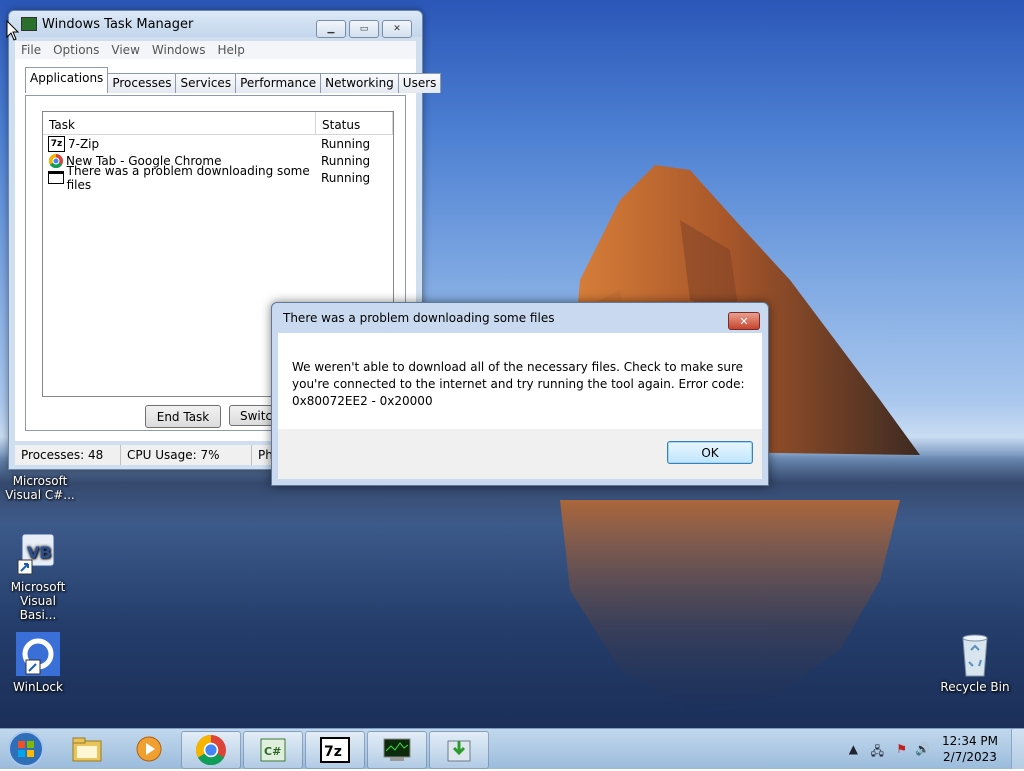 The width and height of the screenshot is (1024, 771). Describe the element at coordinates (512, 748) in the screenshot. I see `taskbar: C# 7z ▲ 🖧 ⚑ 🔊 12:34 PM 2/7/2023` at that location.